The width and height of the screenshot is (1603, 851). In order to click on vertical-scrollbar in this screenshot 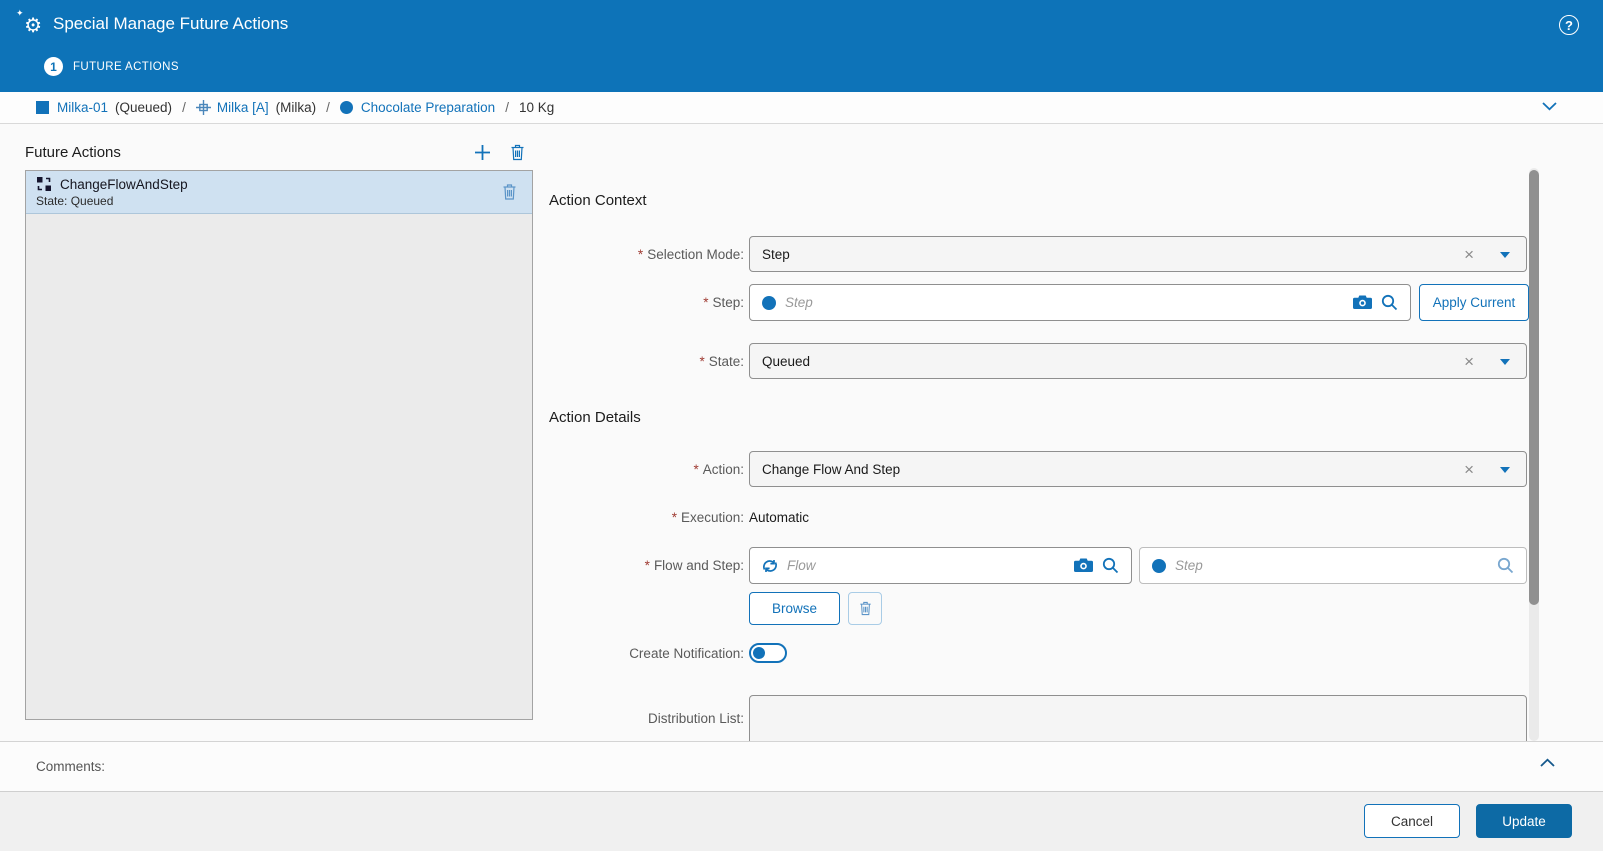, I will do `click(1534, 454)`.